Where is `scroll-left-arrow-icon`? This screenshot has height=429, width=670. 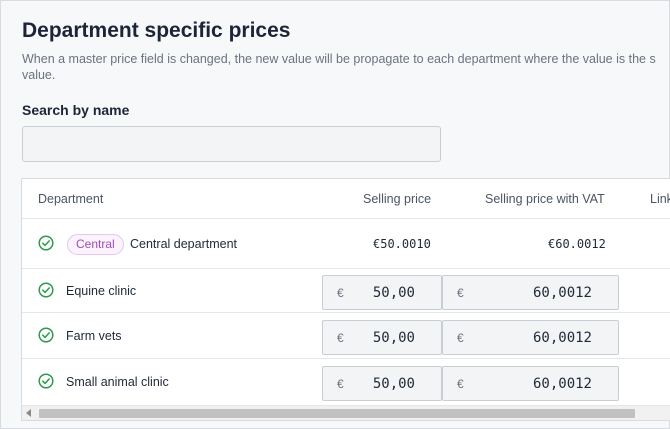 scroll-left-arrow-icon is located at coordinates (28, 413).